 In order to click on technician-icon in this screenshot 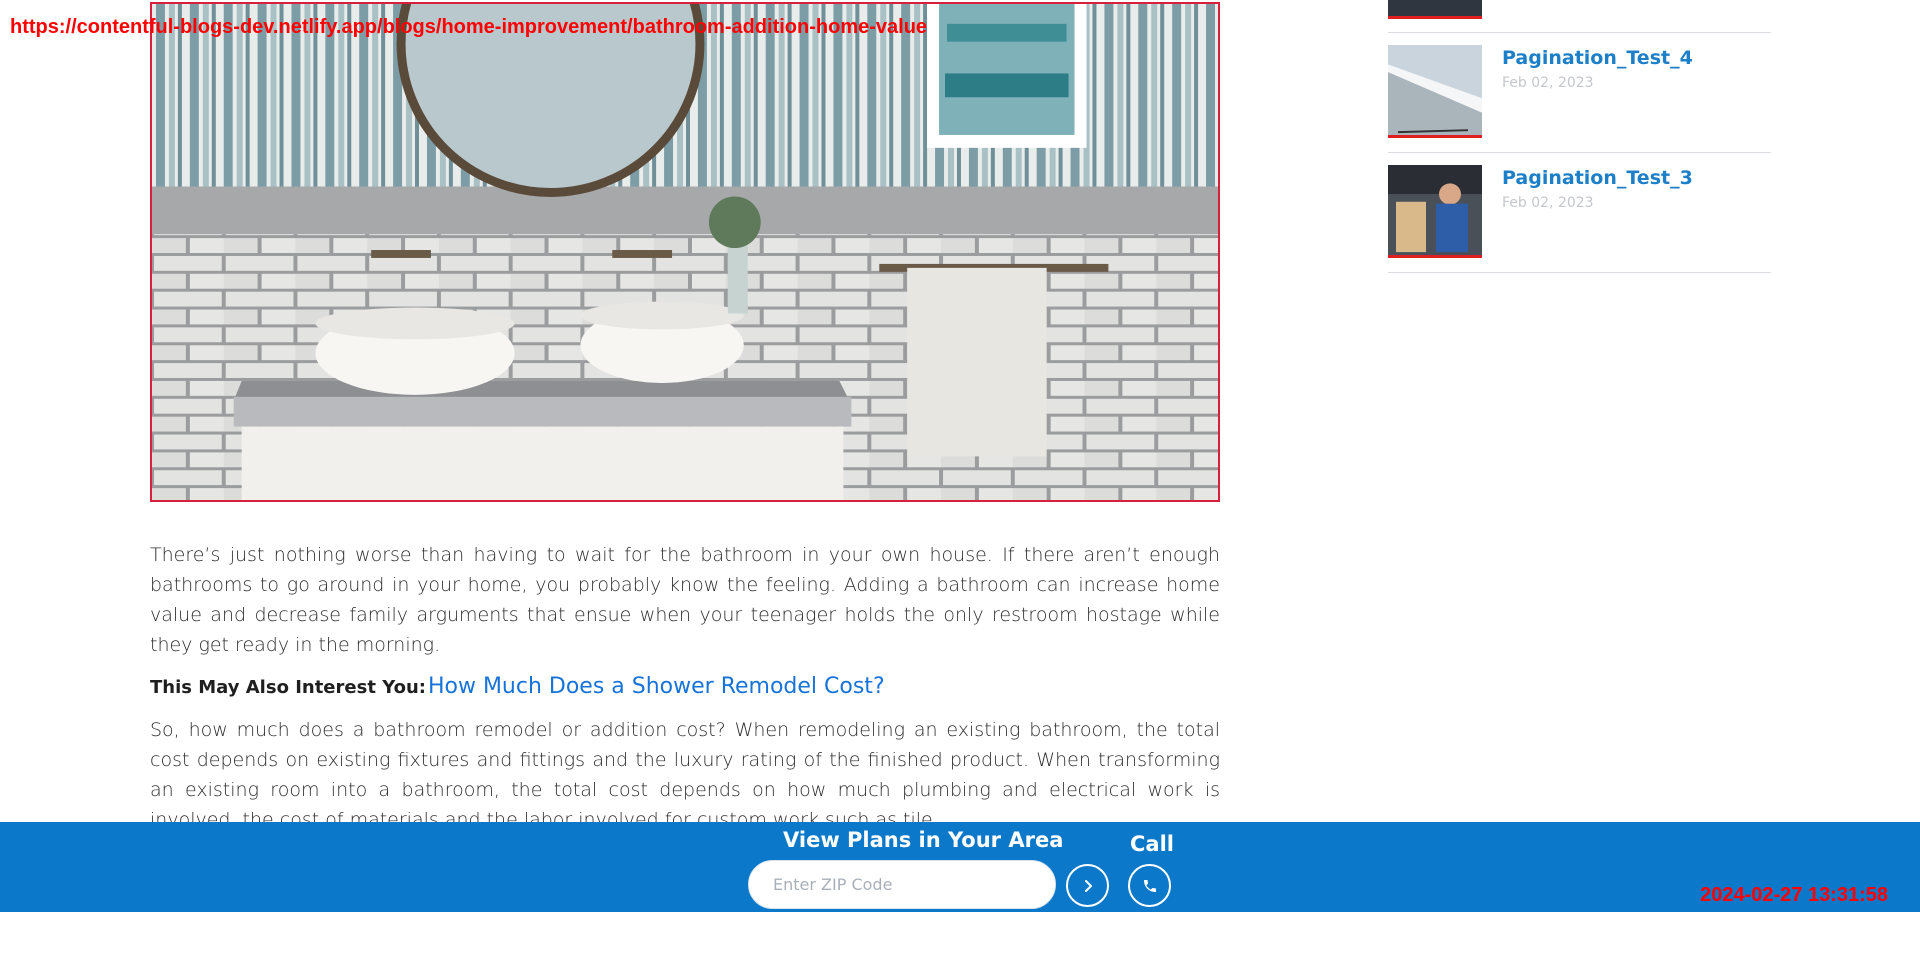, I will do `click(1435, 210)`.